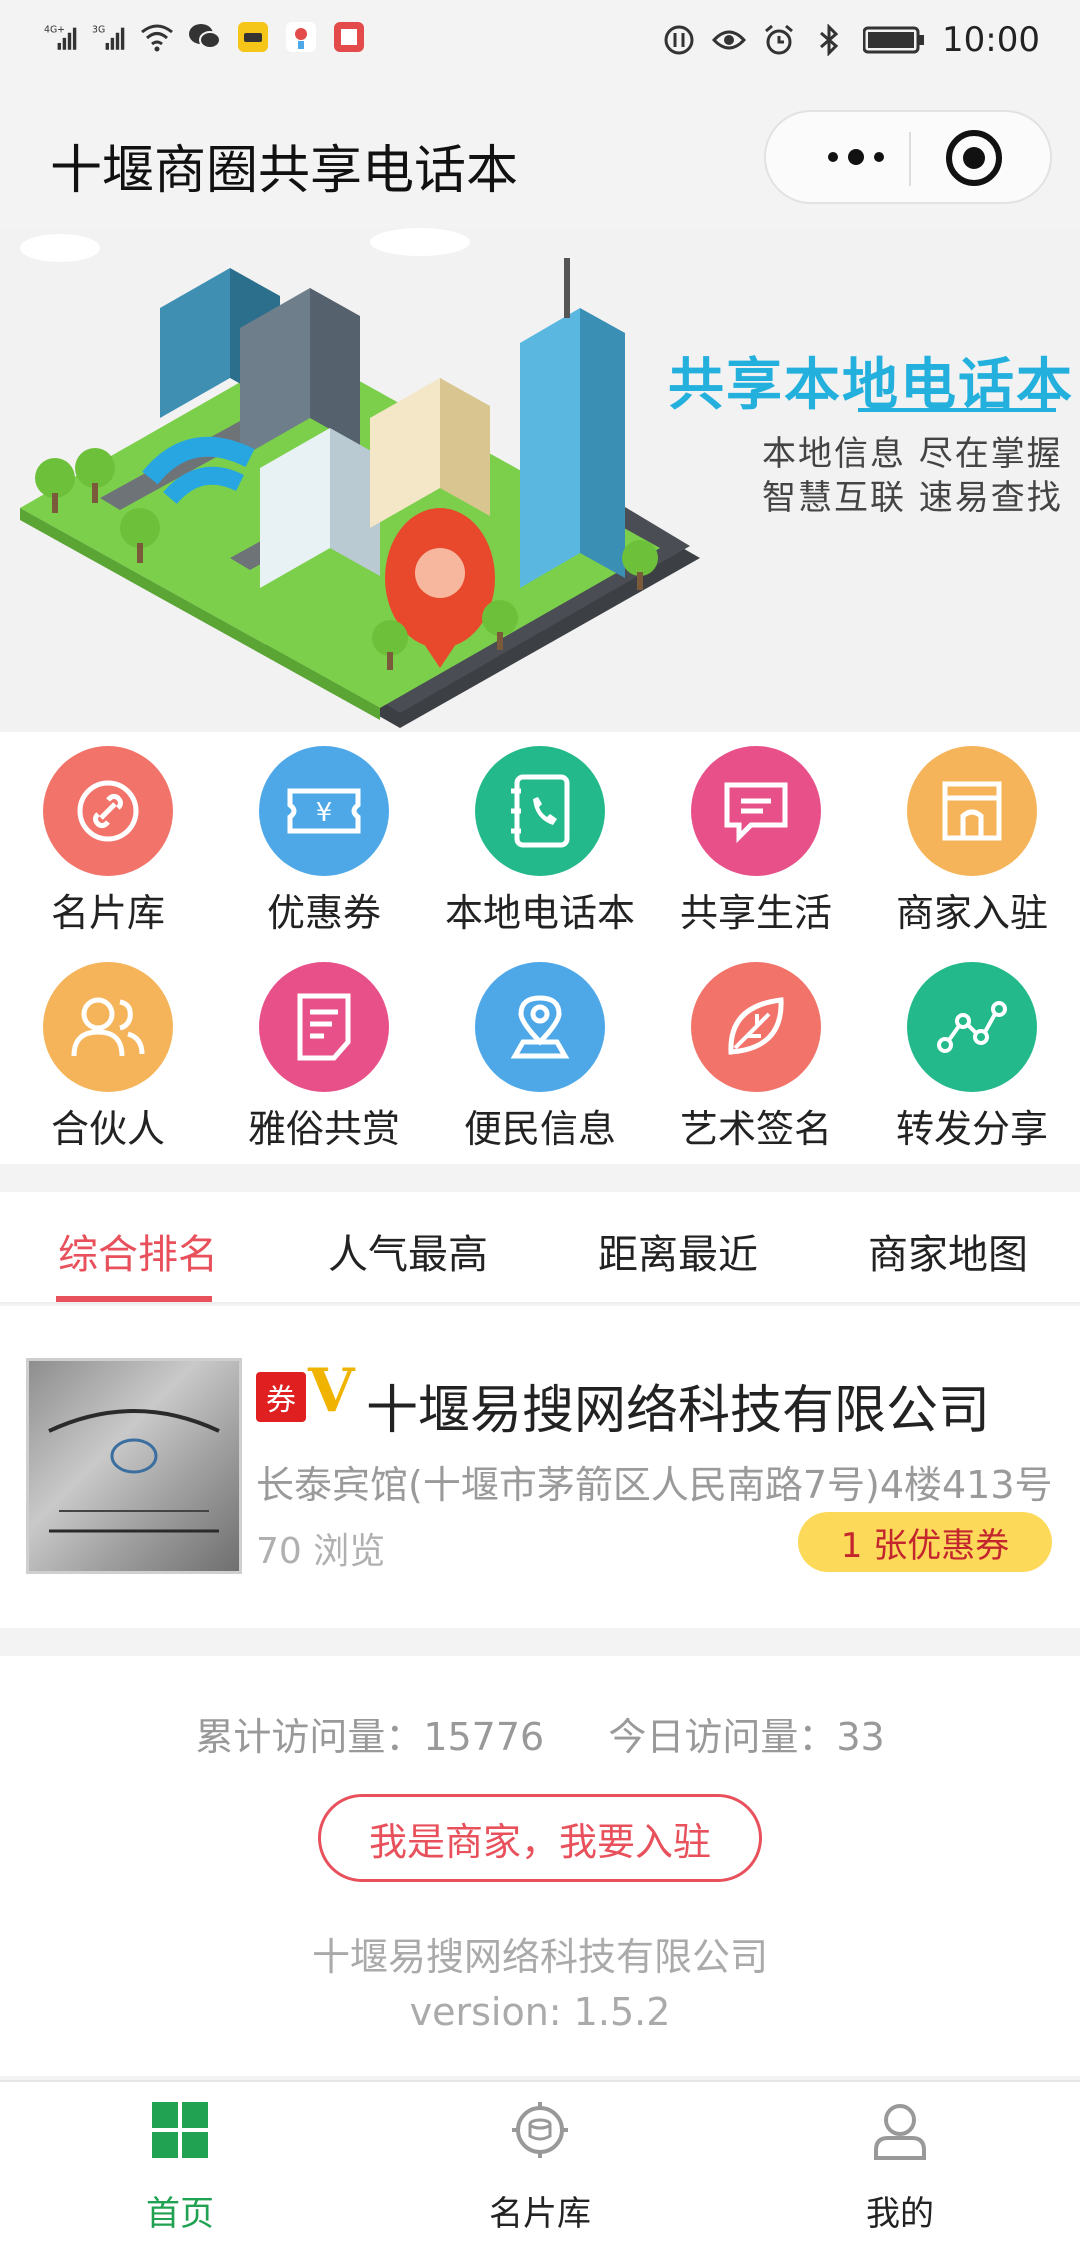 This screenshot has width=1080, height=2244. What do you see at coordinates (108, 811) in the screenshot?
I see `link-icon` at bounding box center [108, 811].